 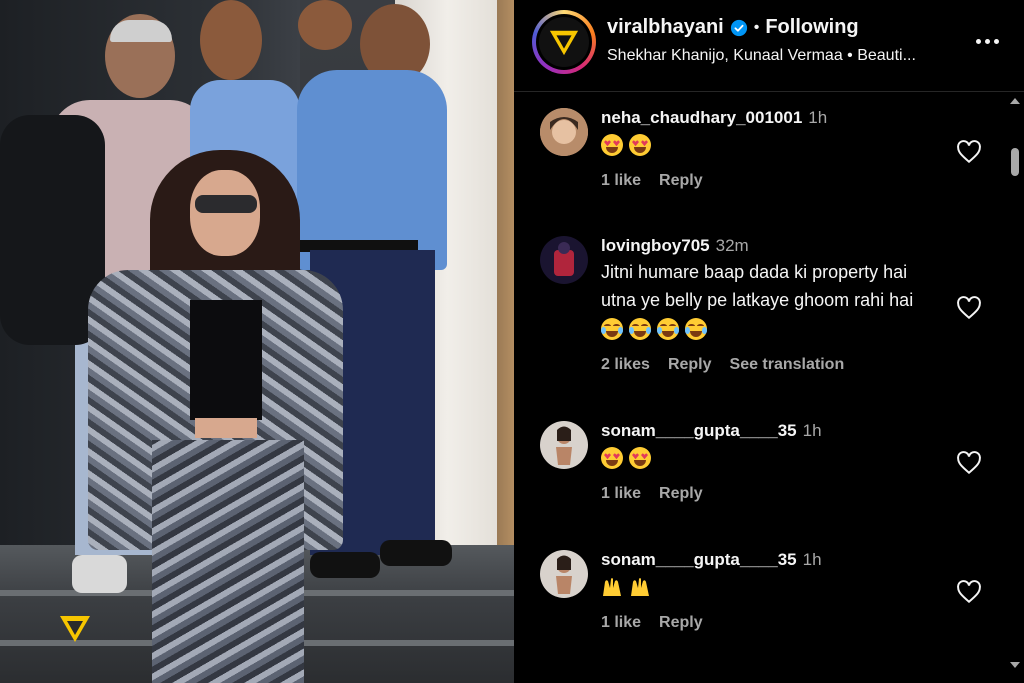 I want to click on scroll-thumb, so click(x=1015, y=162).